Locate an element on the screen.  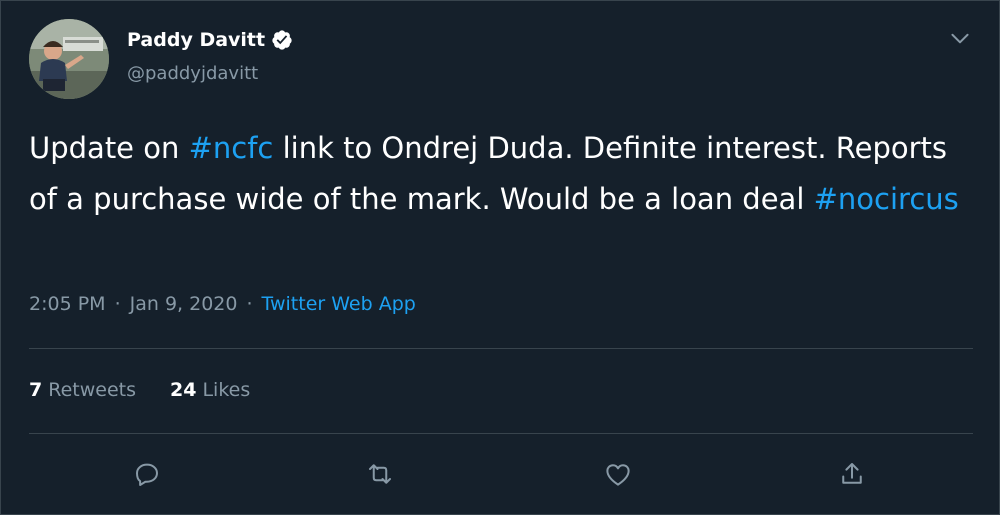
like-button is located at coordinates (618, 474).